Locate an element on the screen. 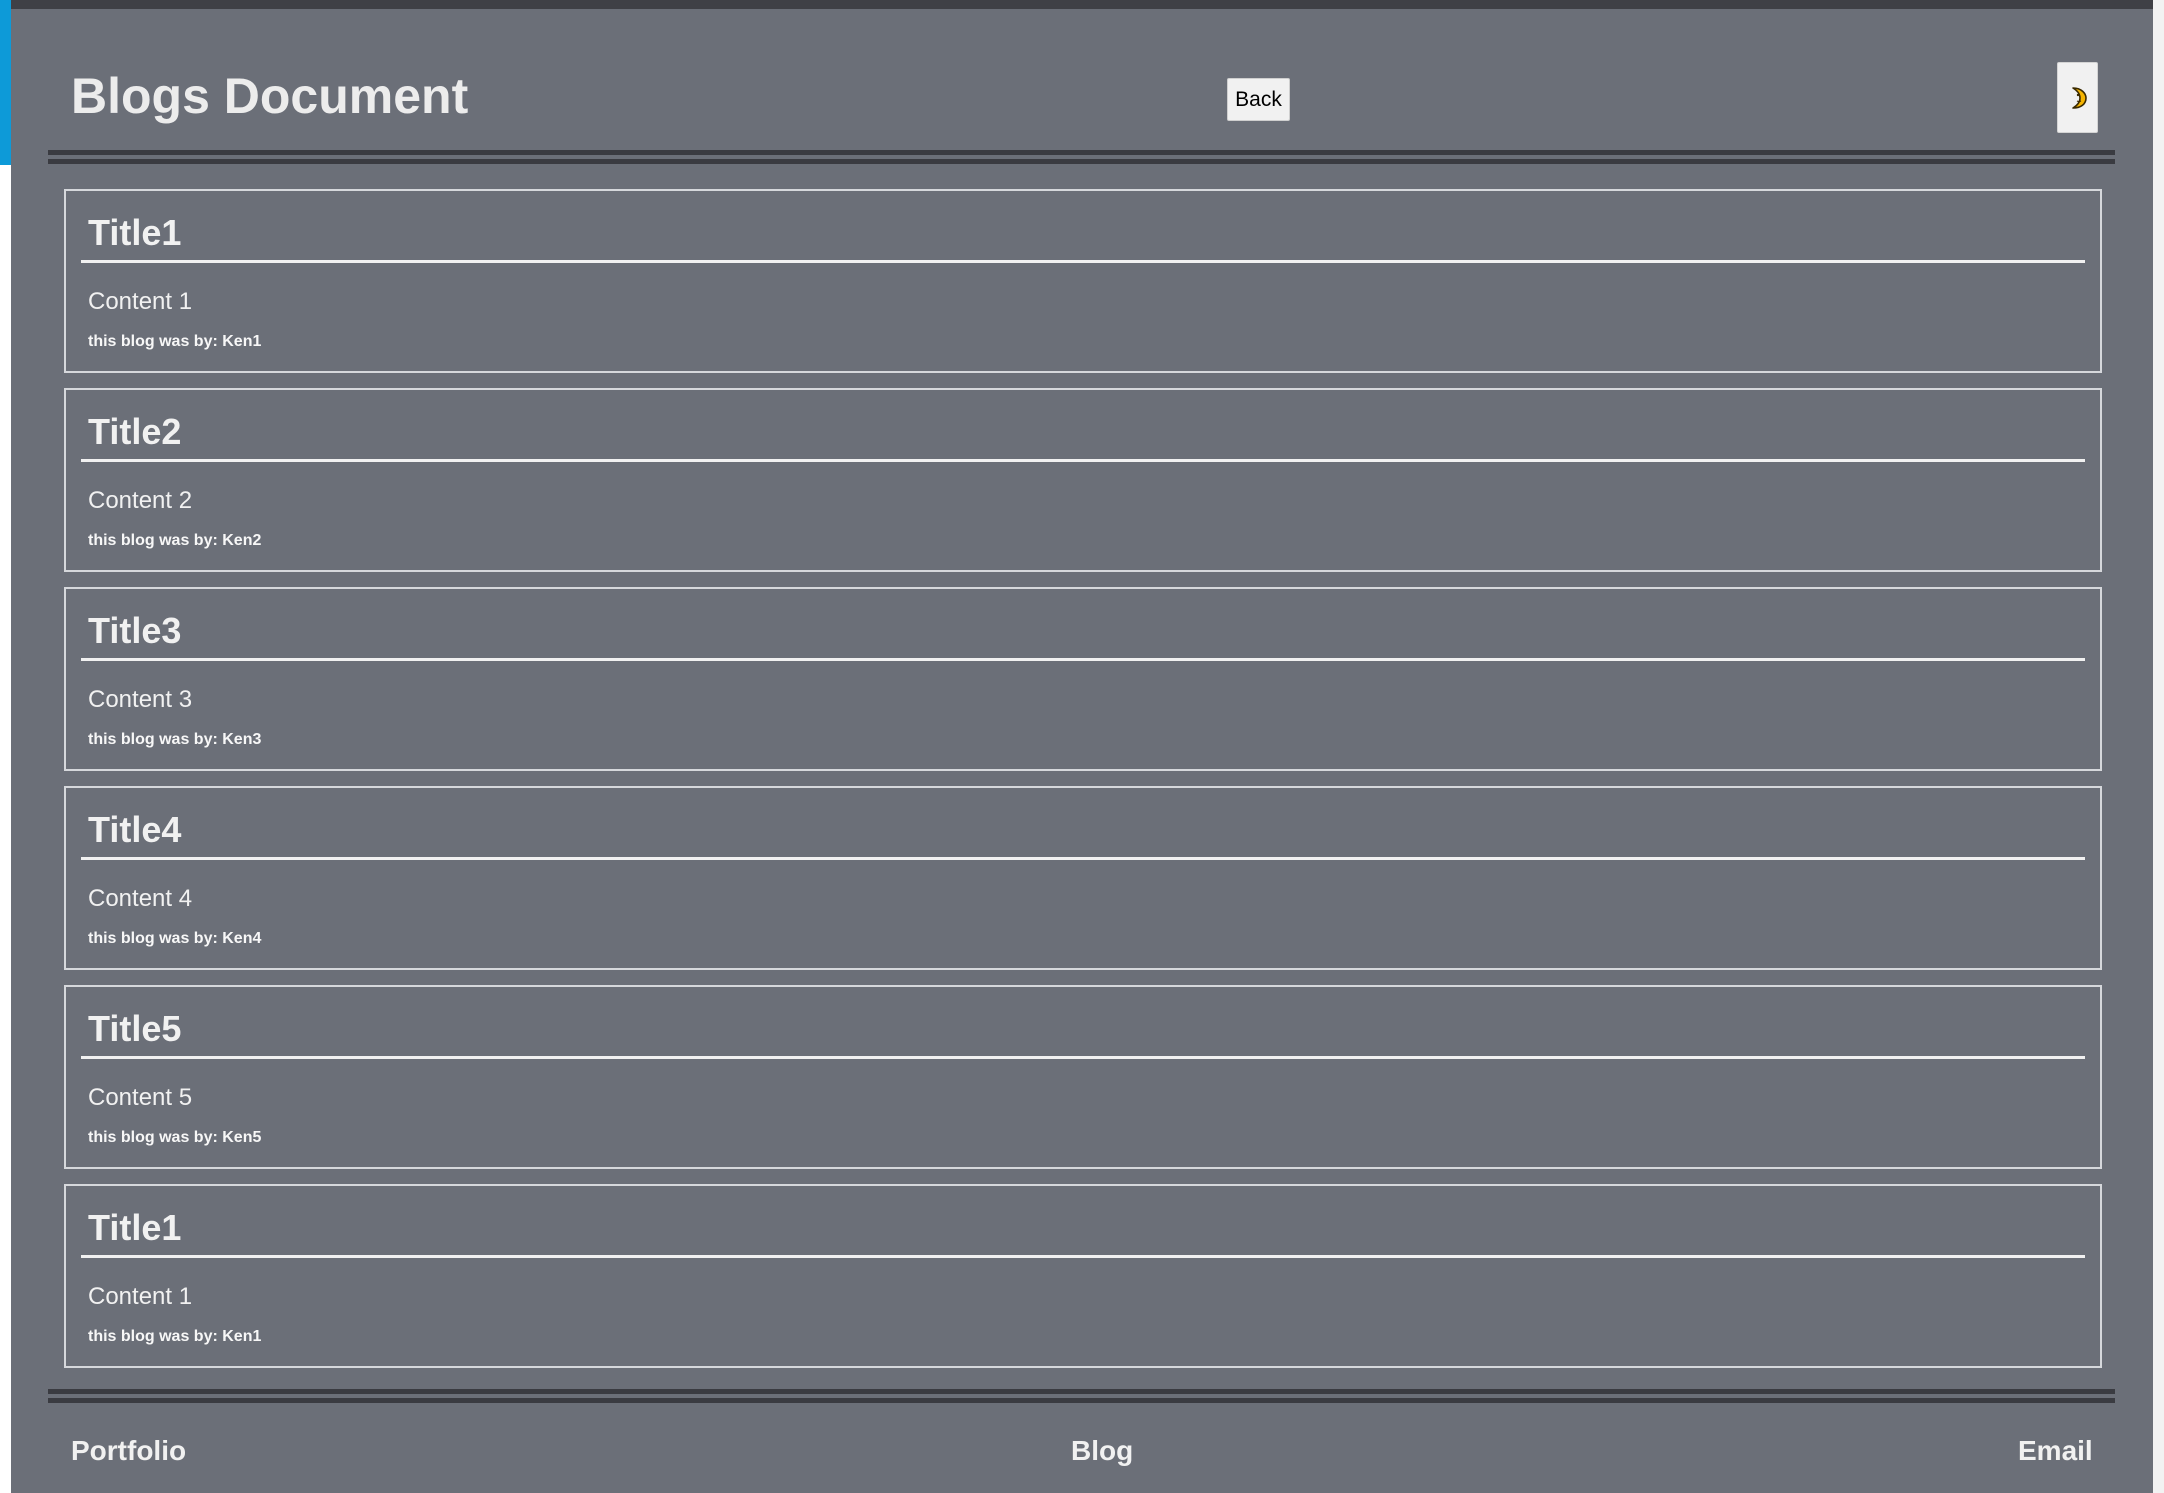  page-edge is located at coordinates (2158, 746).